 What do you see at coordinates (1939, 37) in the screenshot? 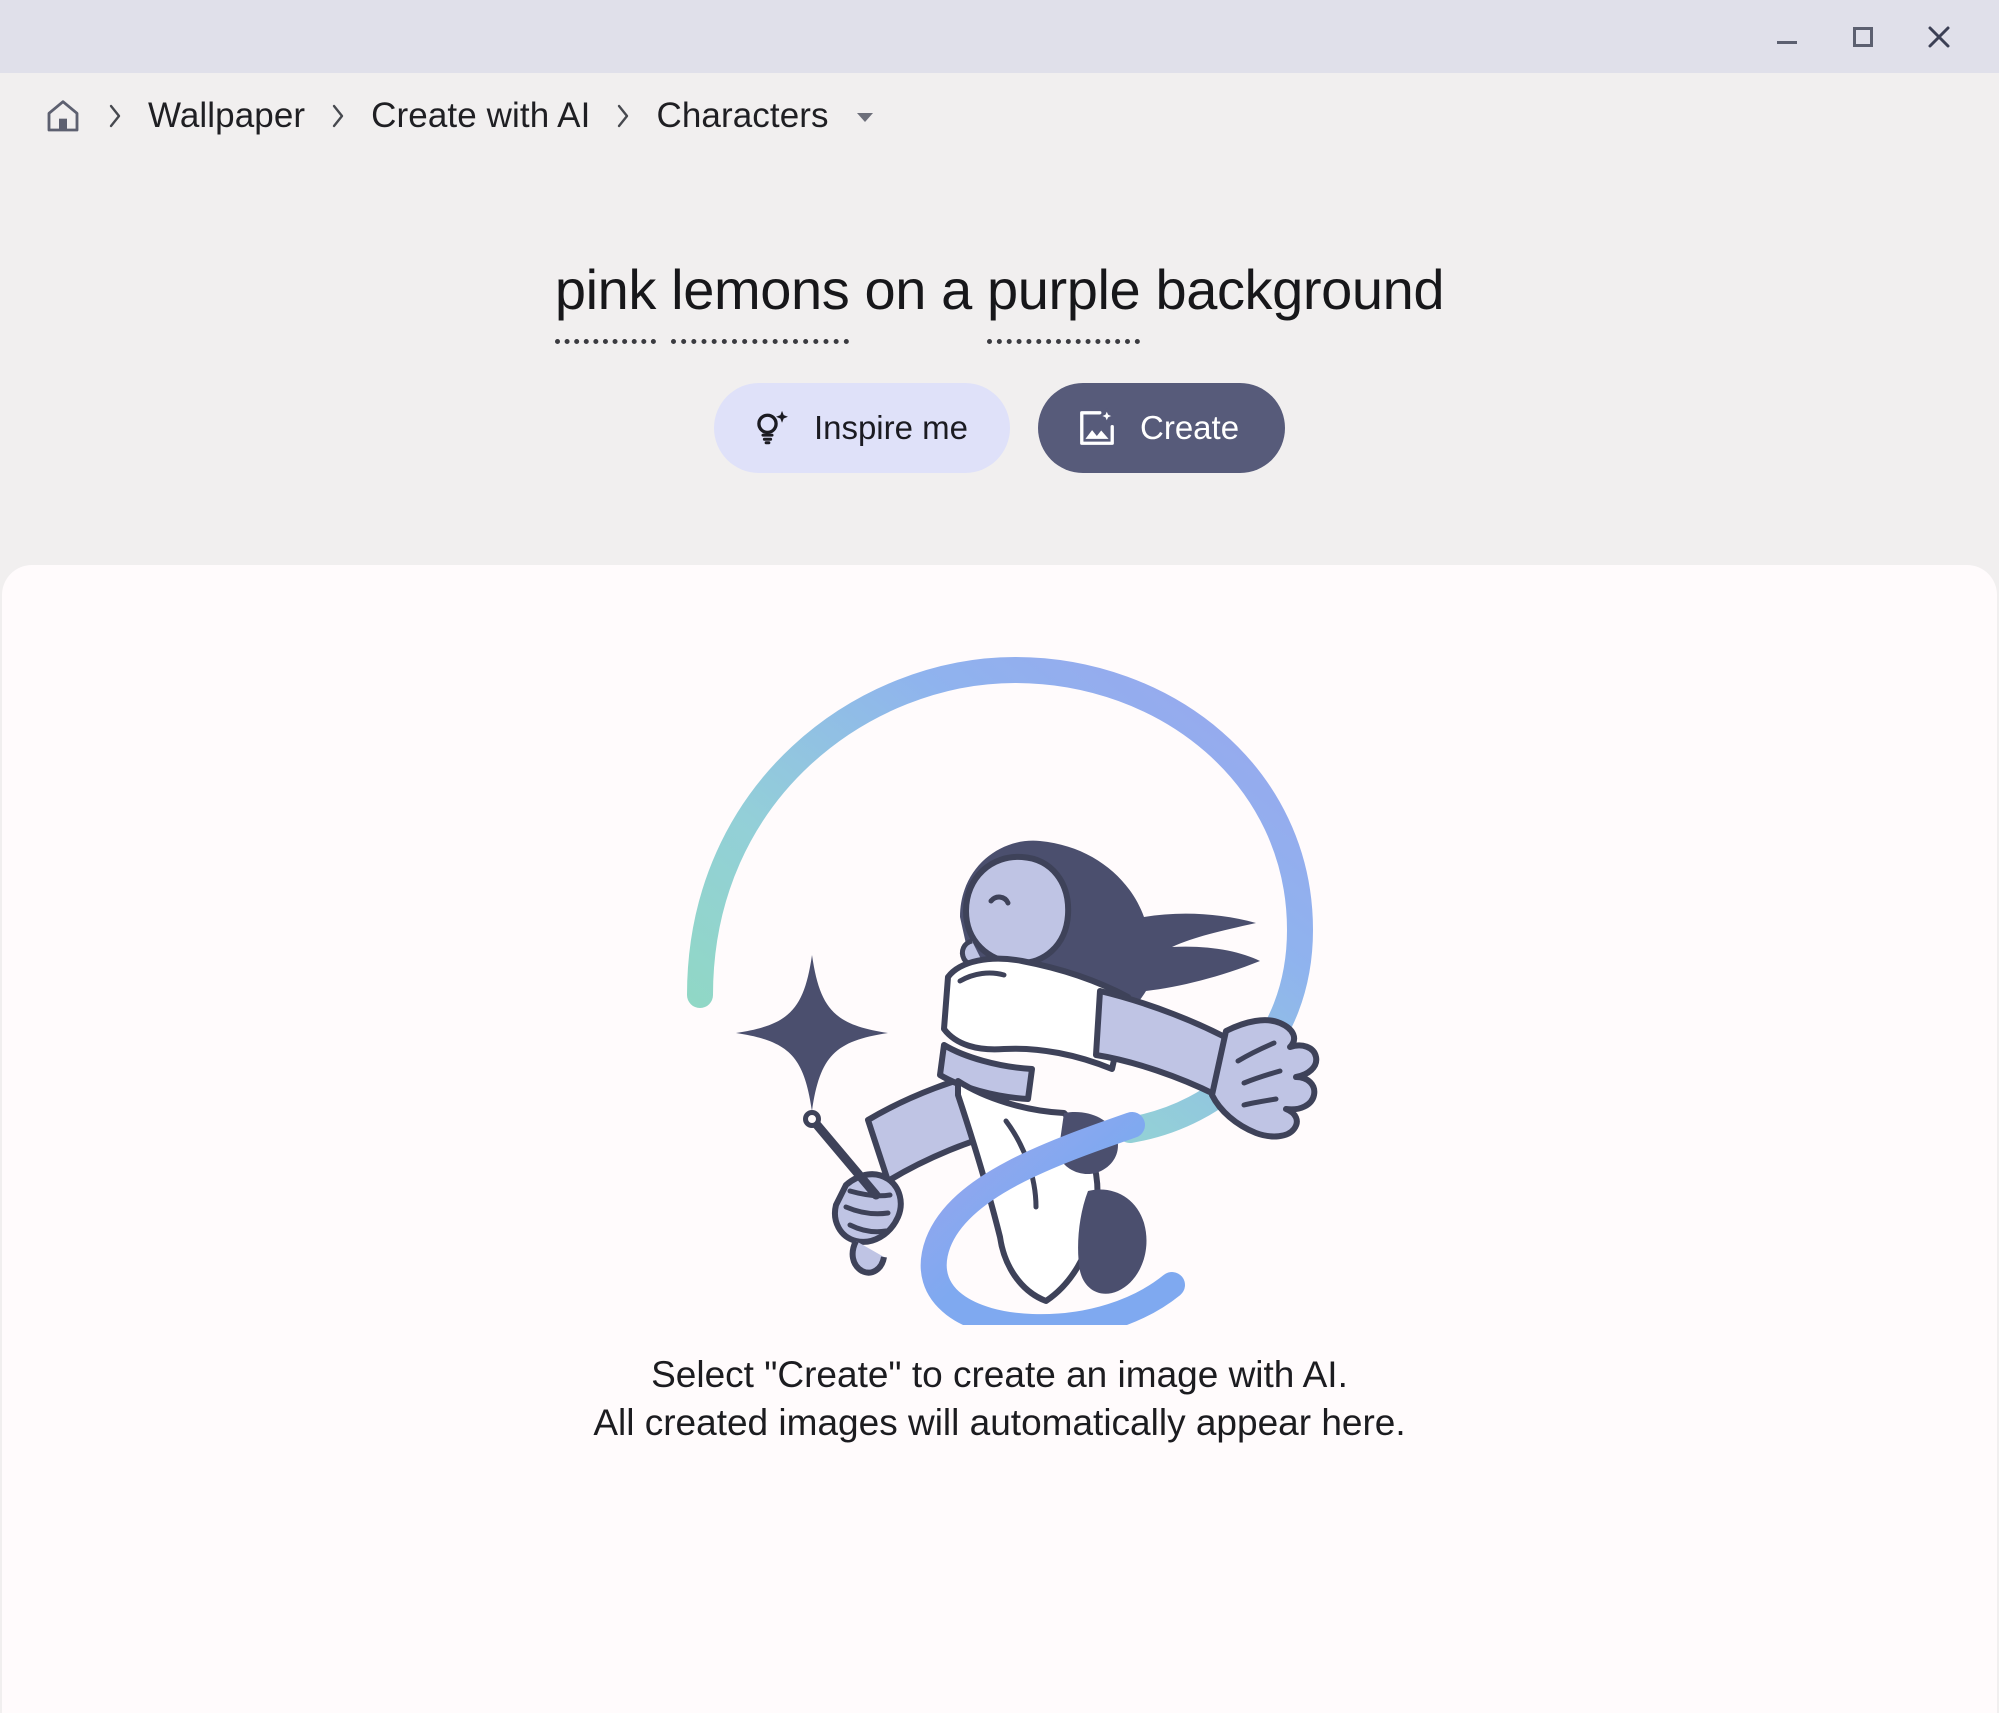
I see `close-button` at bounding box center [1939, 37].